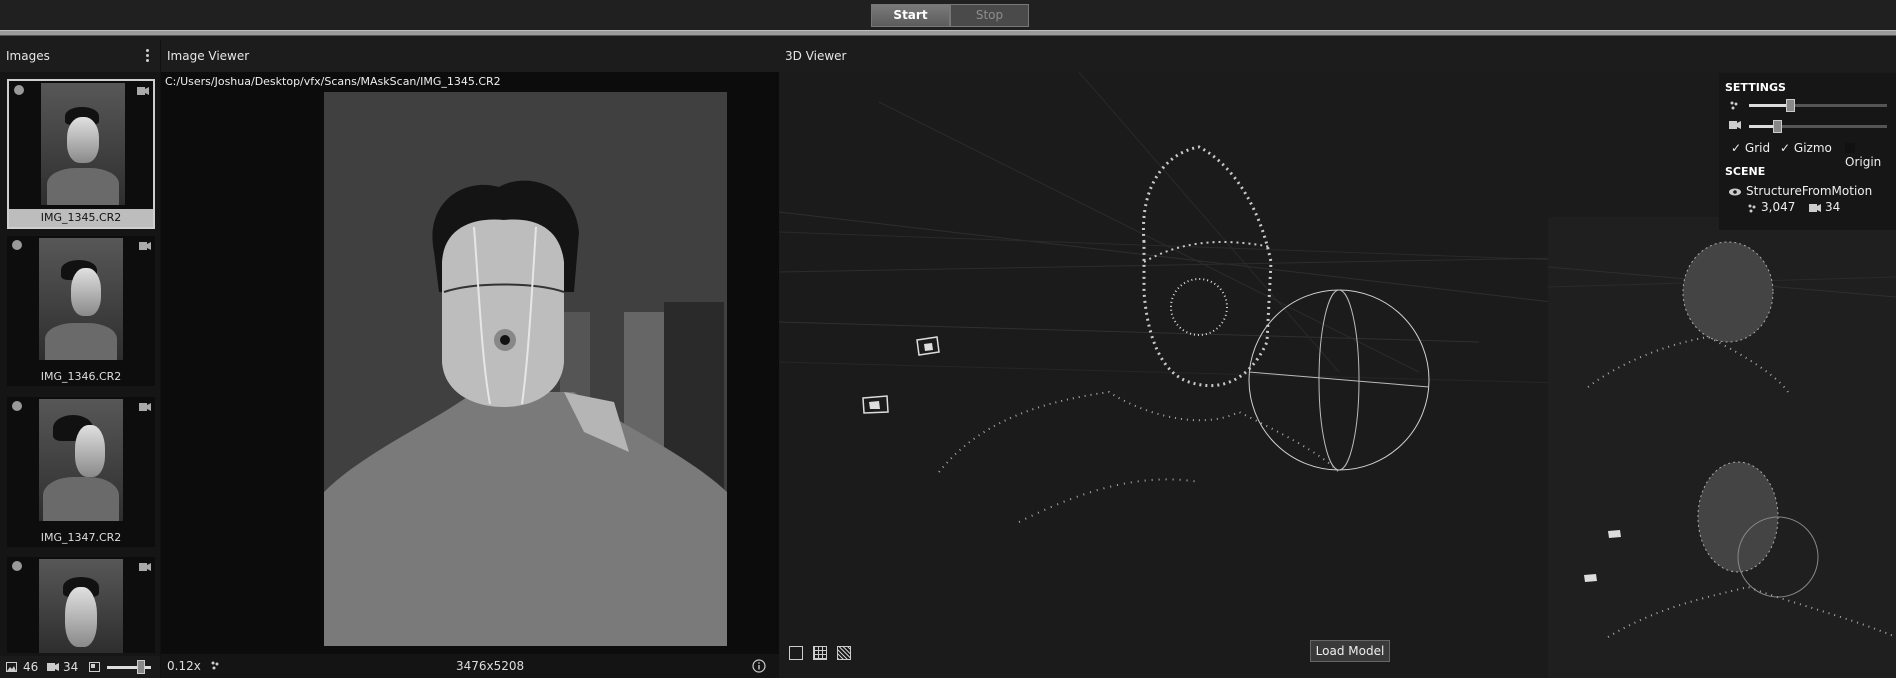  I want to click on thumbnail-card: IMG_1345.CR2, so click(81, 154).